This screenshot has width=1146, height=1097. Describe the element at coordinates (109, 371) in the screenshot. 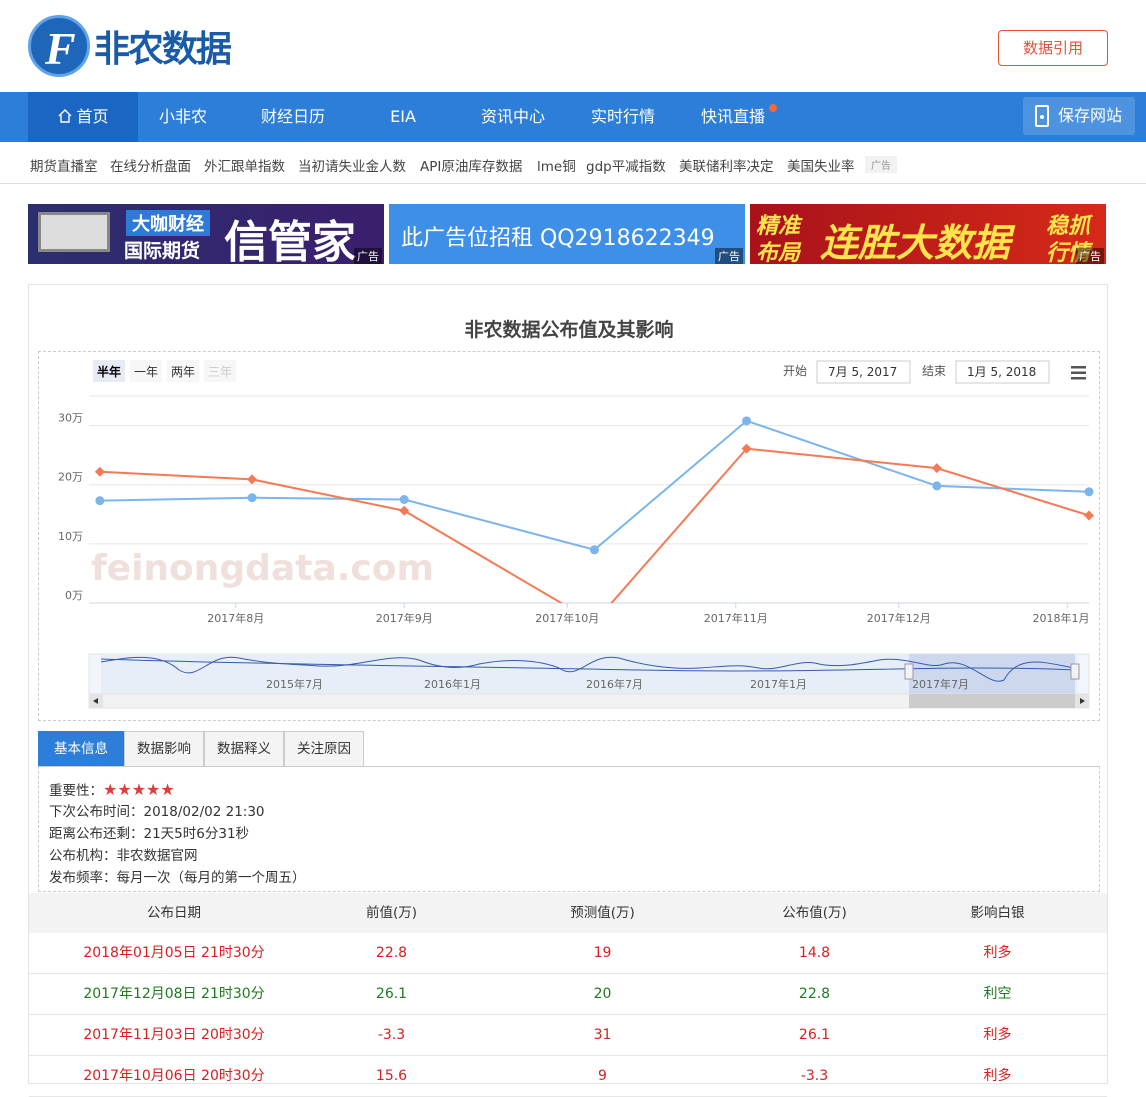

I see `range-button-half-year: 半年` at that location.